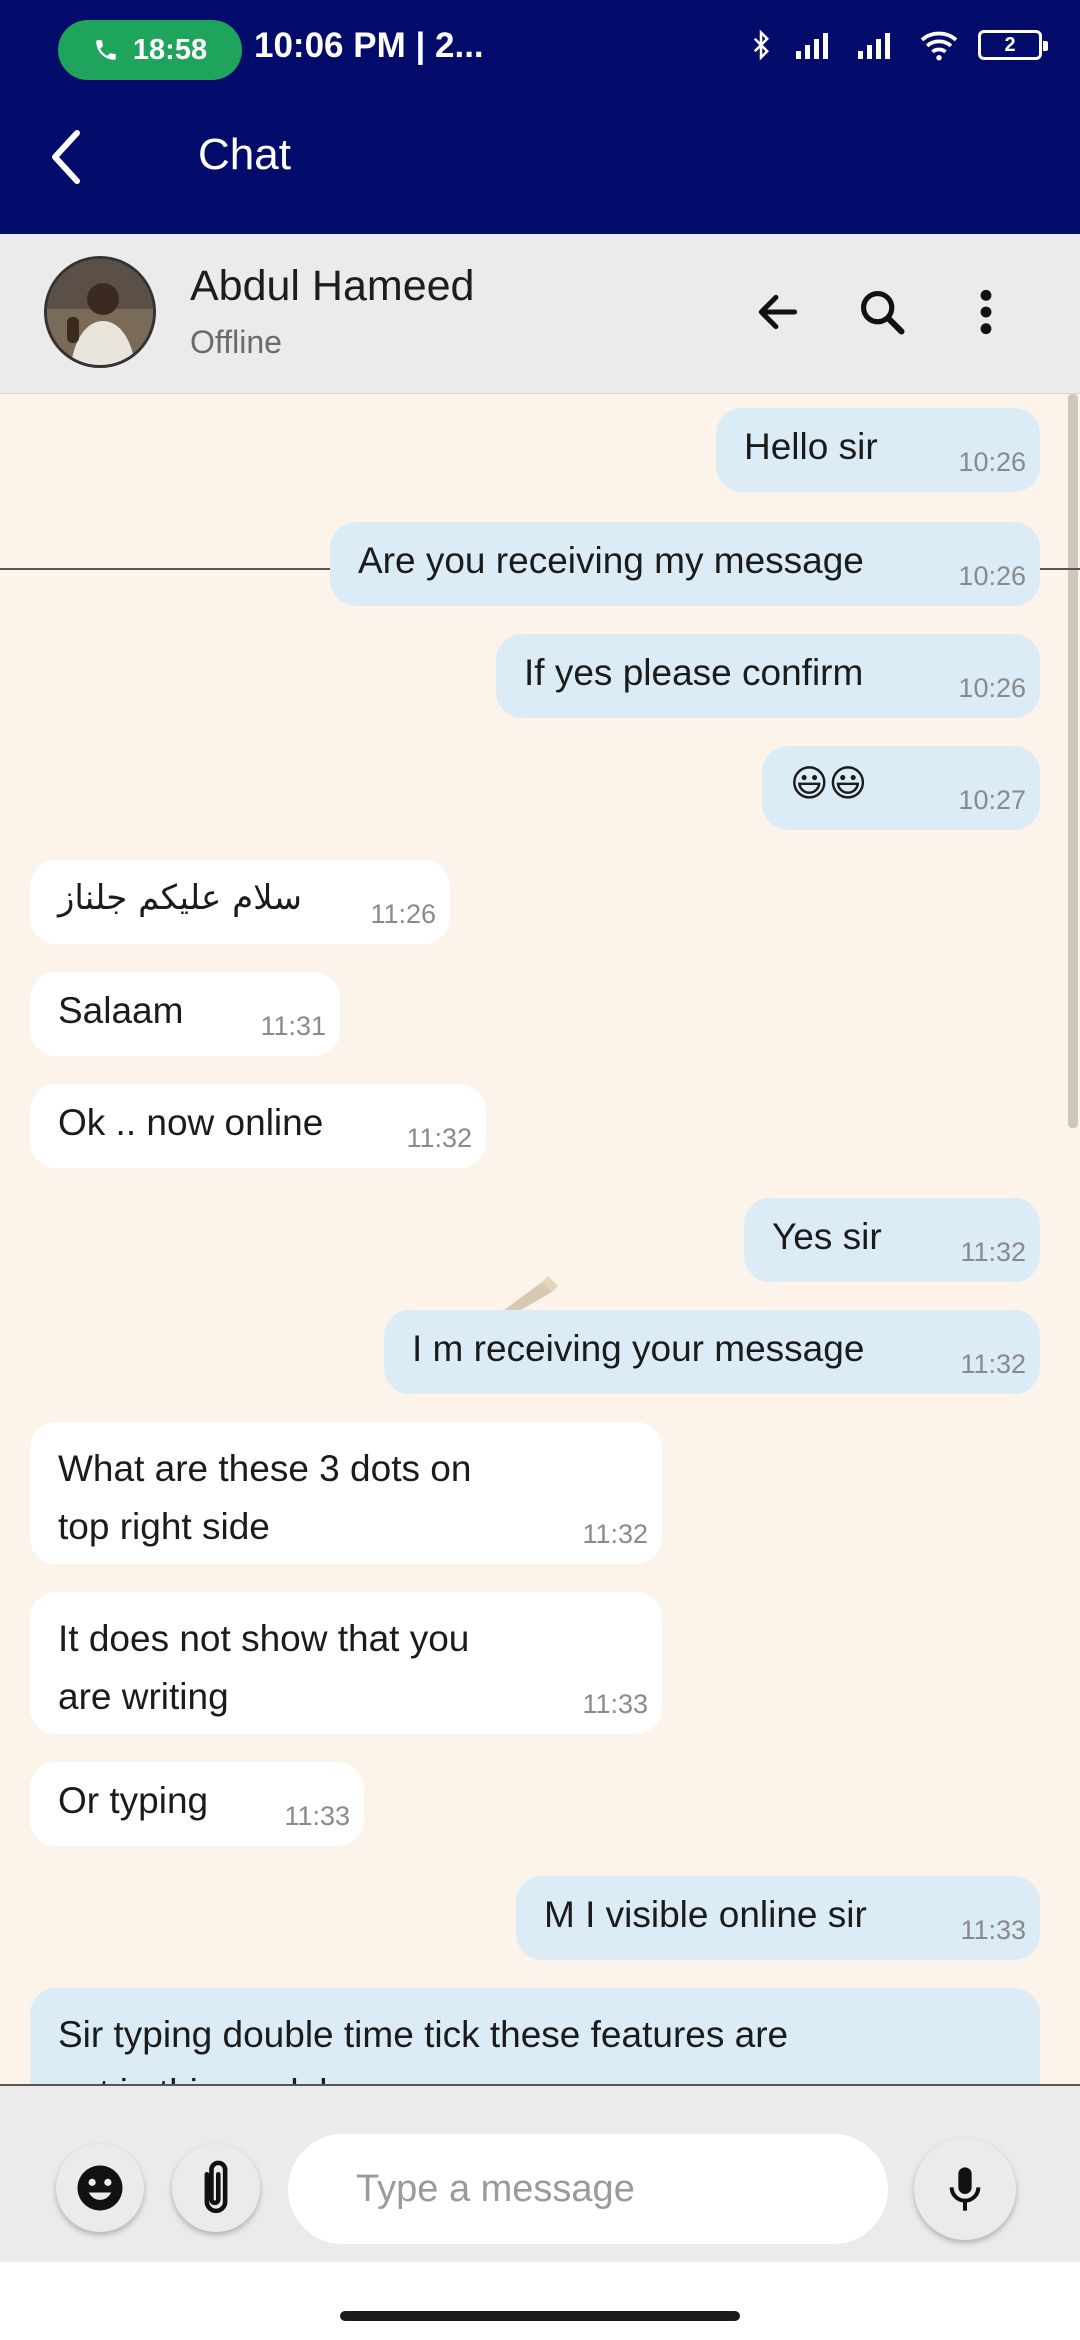  Describe the element at coordinates (540, 50) in the screenshot. I see `status-bar: 18:58 10:06 PM | 2... 2` at that location.